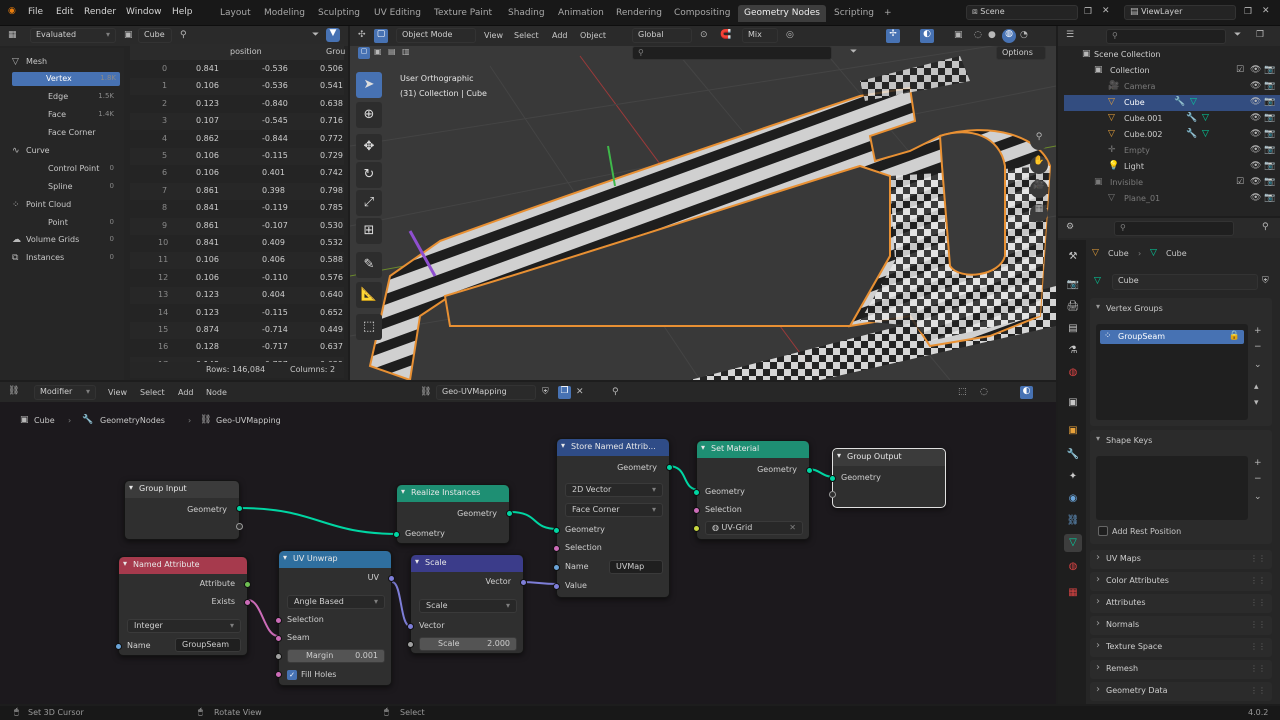  What do you see at coordinates (887, 478) in the screenshot?
I see `node-group-output: Group Output Geometry` at bounding box center [887, 478].